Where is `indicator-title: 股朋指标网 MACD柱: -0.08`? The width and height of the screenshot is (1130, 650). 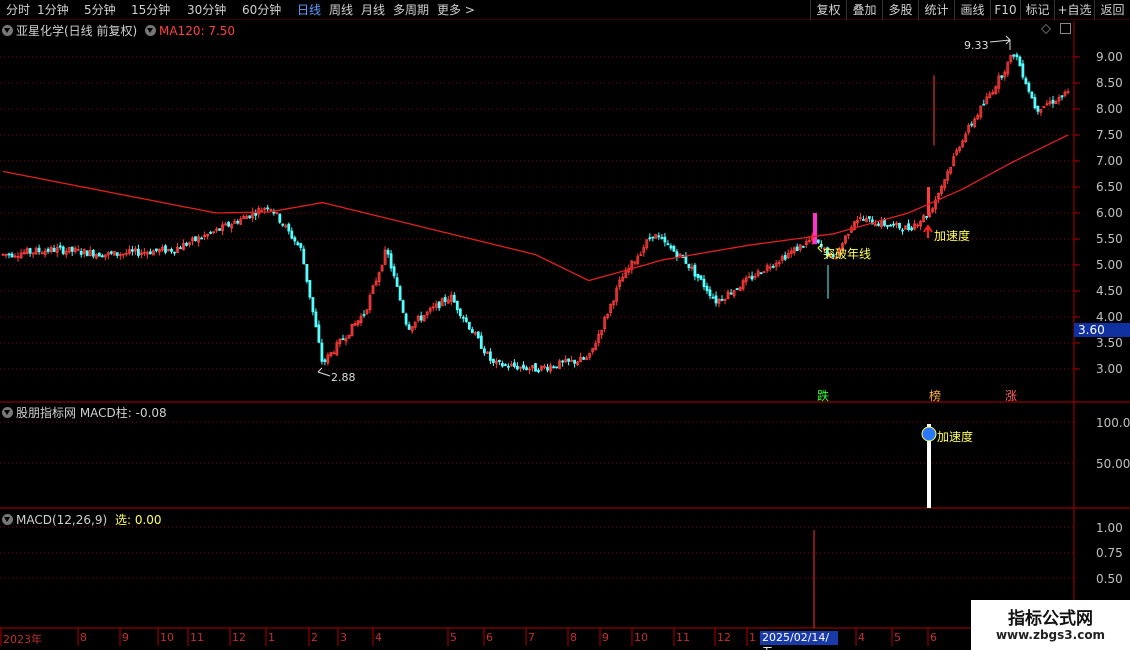
indicator-title: 股朋指标网 MACD柱: -0.08 is located at coordinates (91, 413).